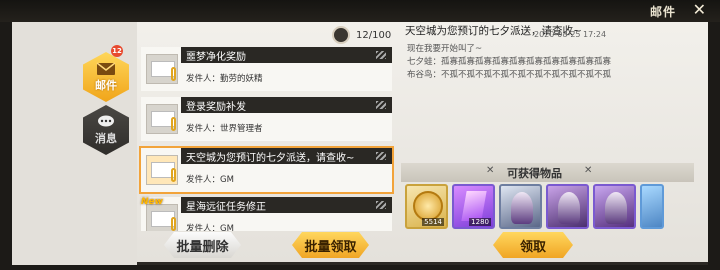  What do you see at coordinates (699, 9) in the screenshot?
I see `close-icon: ✕` at bounding box center [699, 9].